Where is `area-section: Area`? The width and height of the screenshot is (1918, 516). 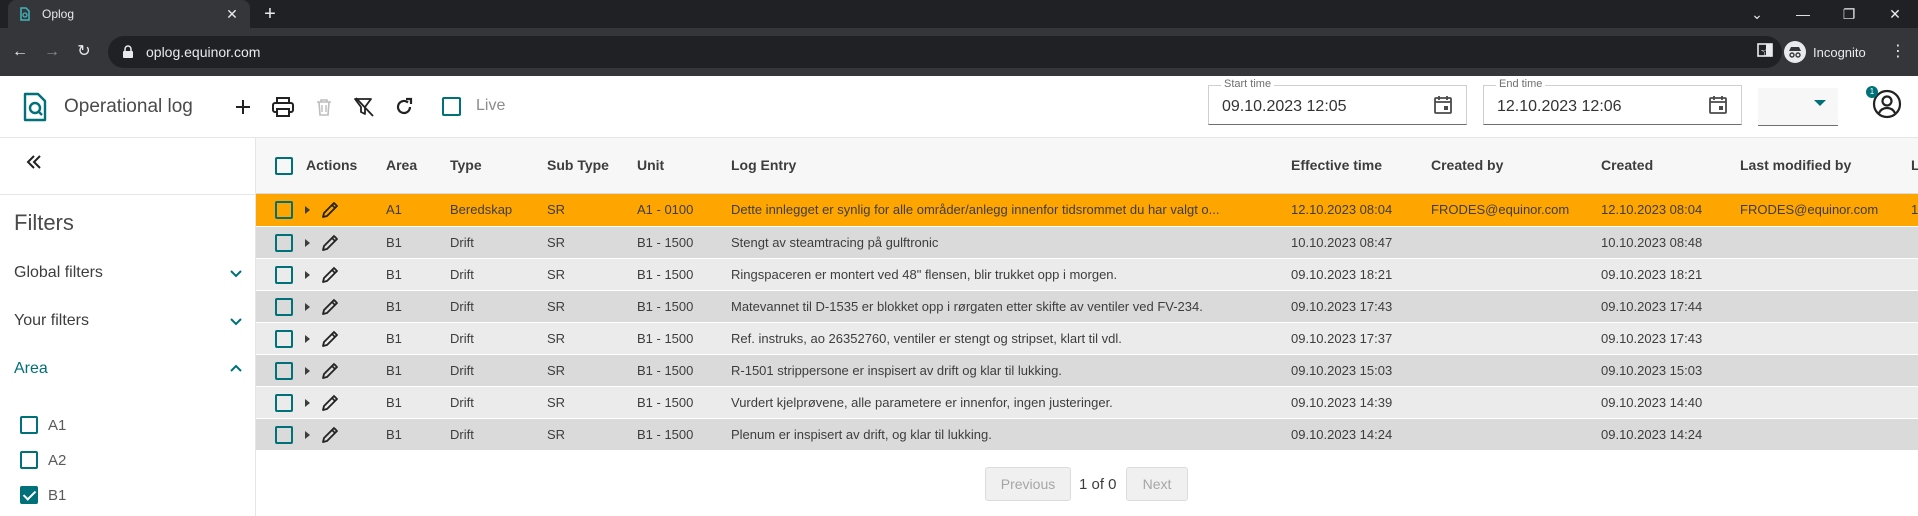 area-section: Area is located at coordinates (129, 369).